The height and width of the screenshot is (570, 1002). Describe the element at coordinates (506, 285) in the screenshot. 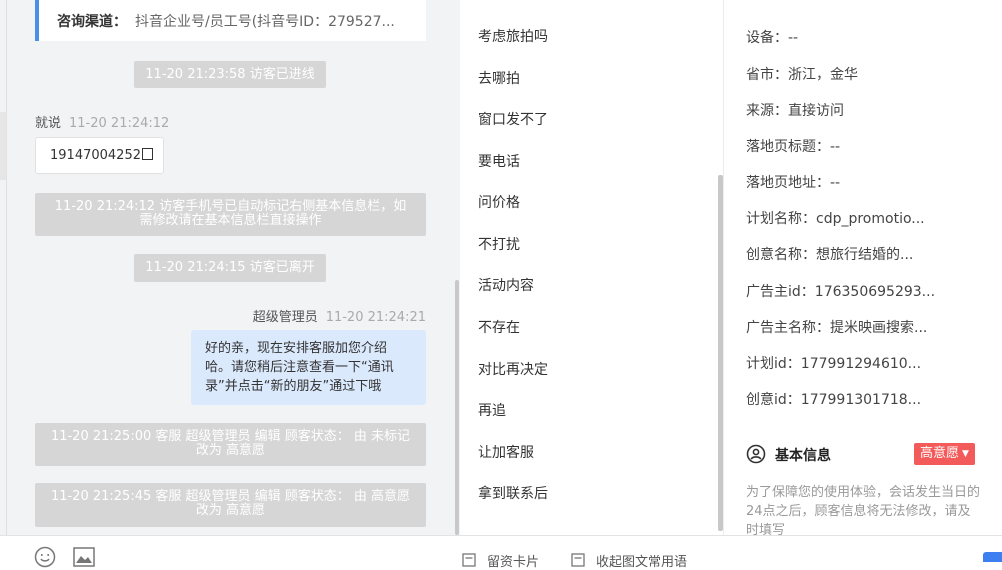

I see `phrase-item: 活动内容` at that location.